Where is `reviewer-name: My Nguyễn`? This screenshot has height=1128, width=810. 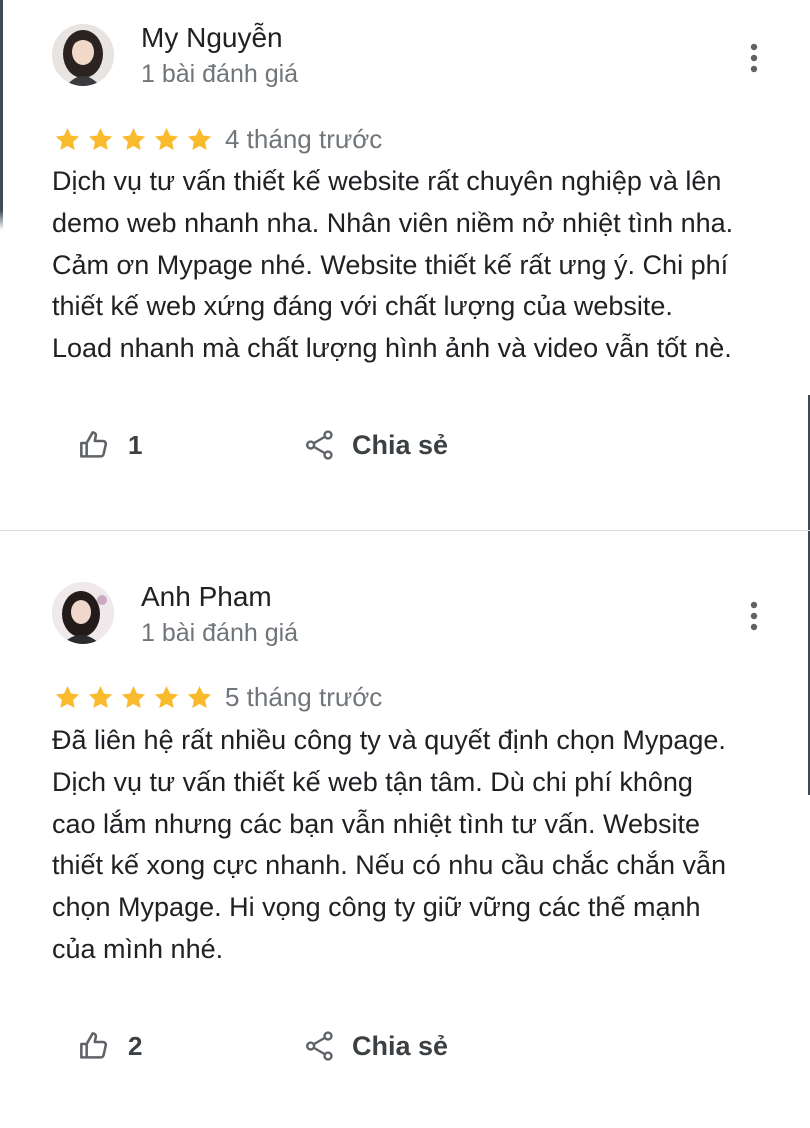 reviewer-name: My Nguyễn is located at coordinates (212, 38).